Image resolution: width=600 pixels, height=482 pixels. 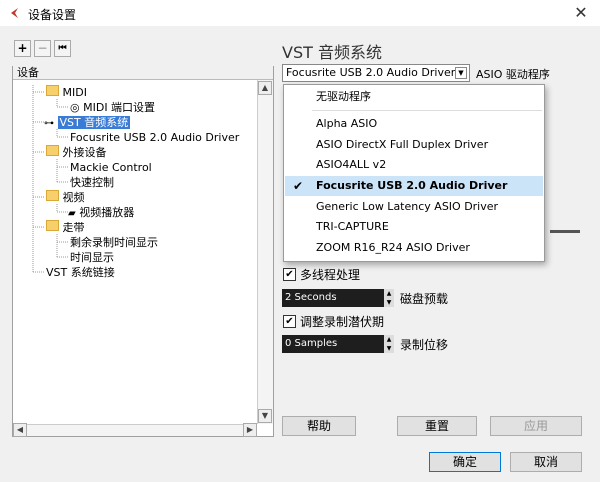 What do you see at coordinates (289, 274) in the screenshot?
I see `multithread-checkbox: ✔` at bounding box center [289, 274].